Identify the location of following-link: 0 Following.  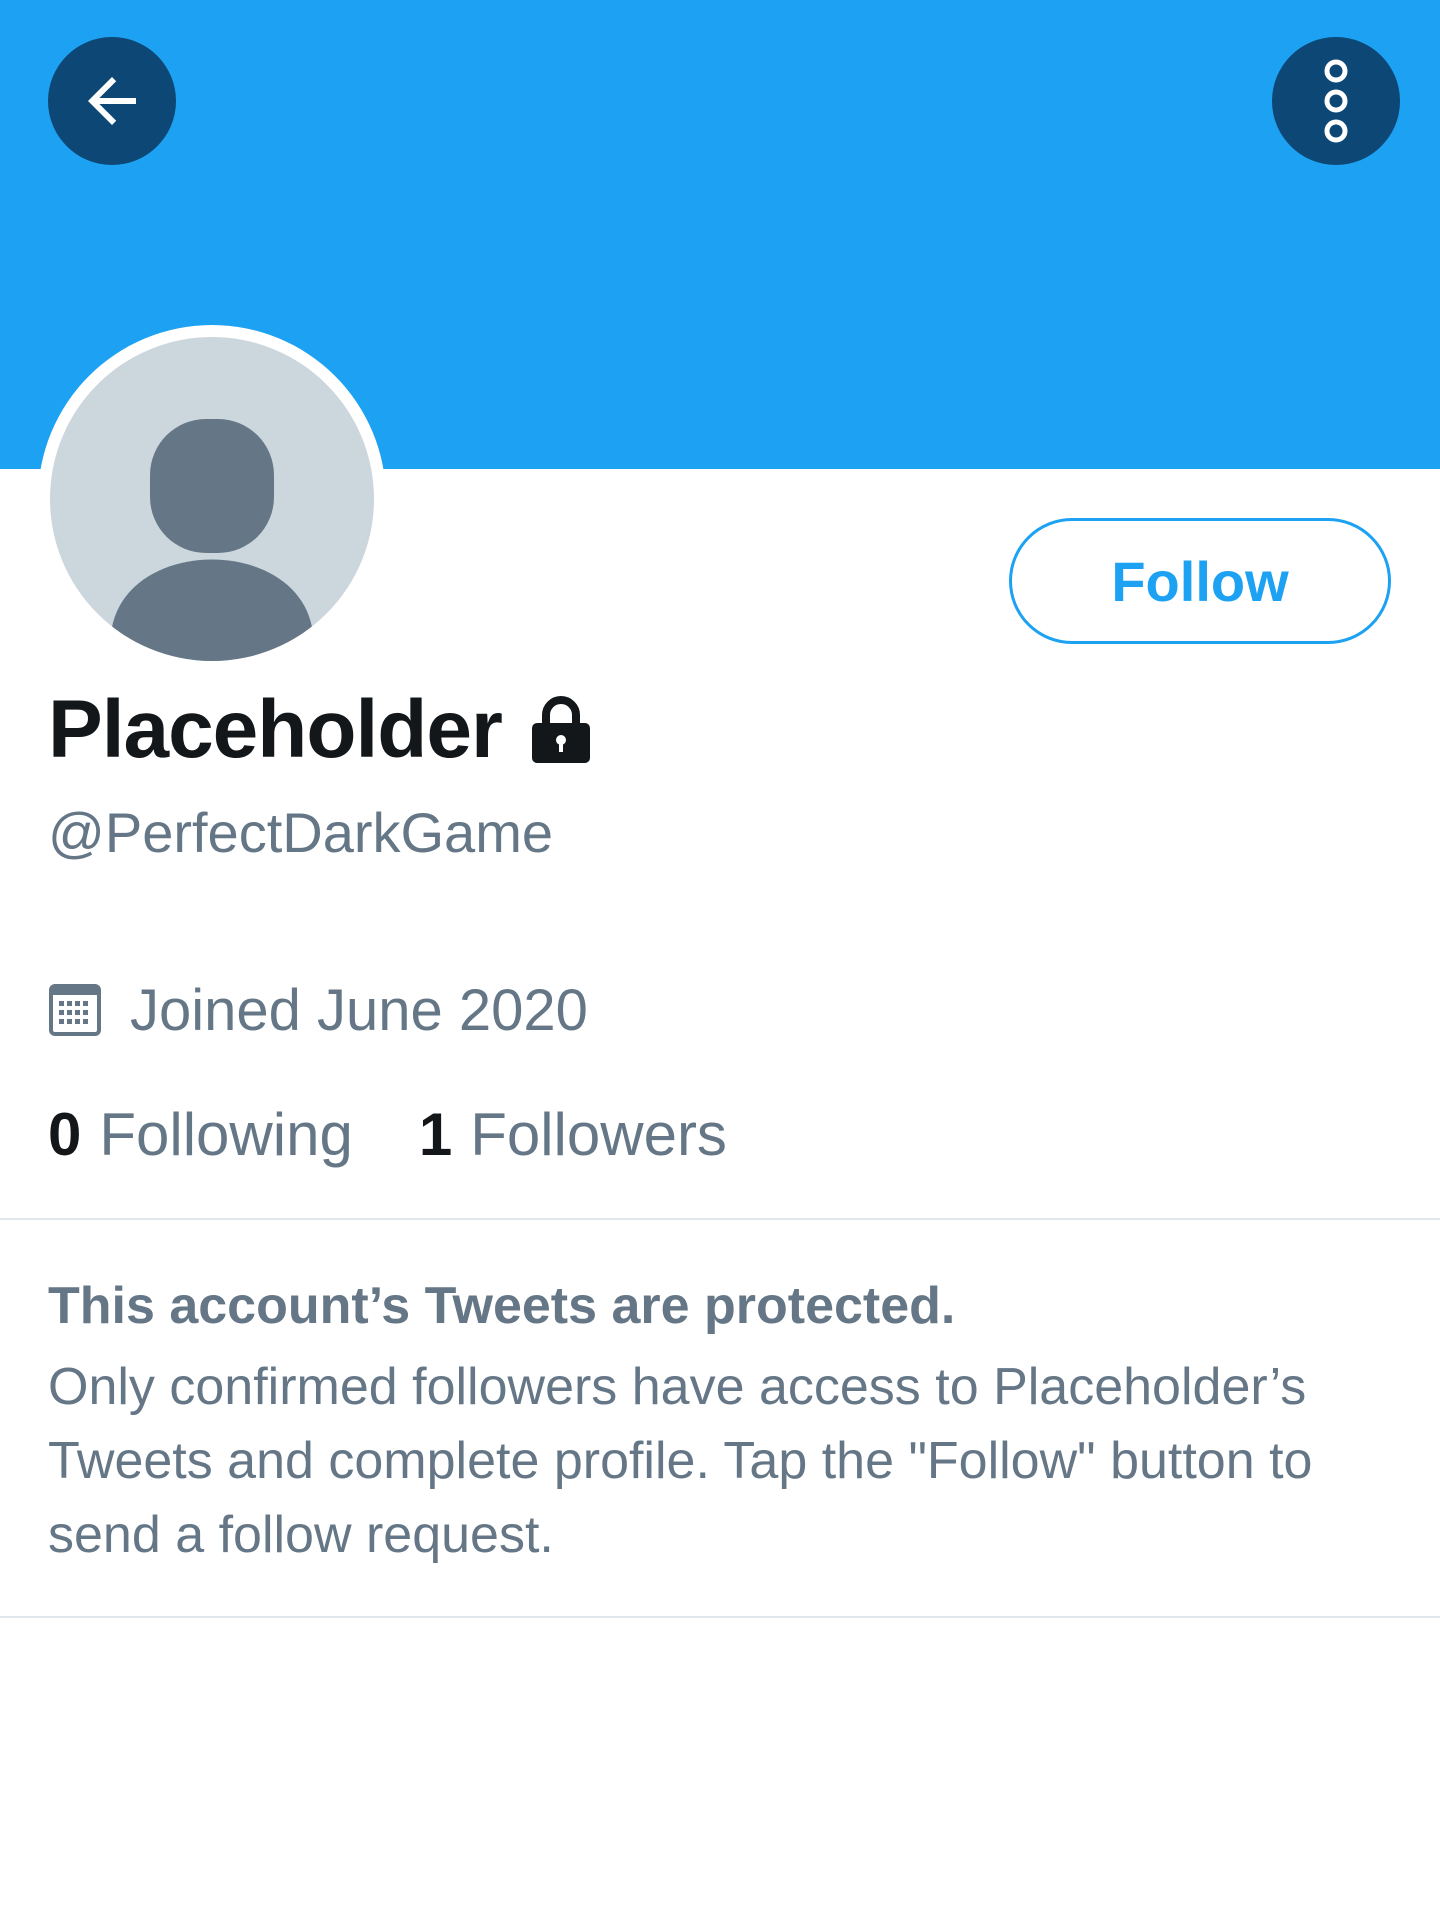
(200, 1134).